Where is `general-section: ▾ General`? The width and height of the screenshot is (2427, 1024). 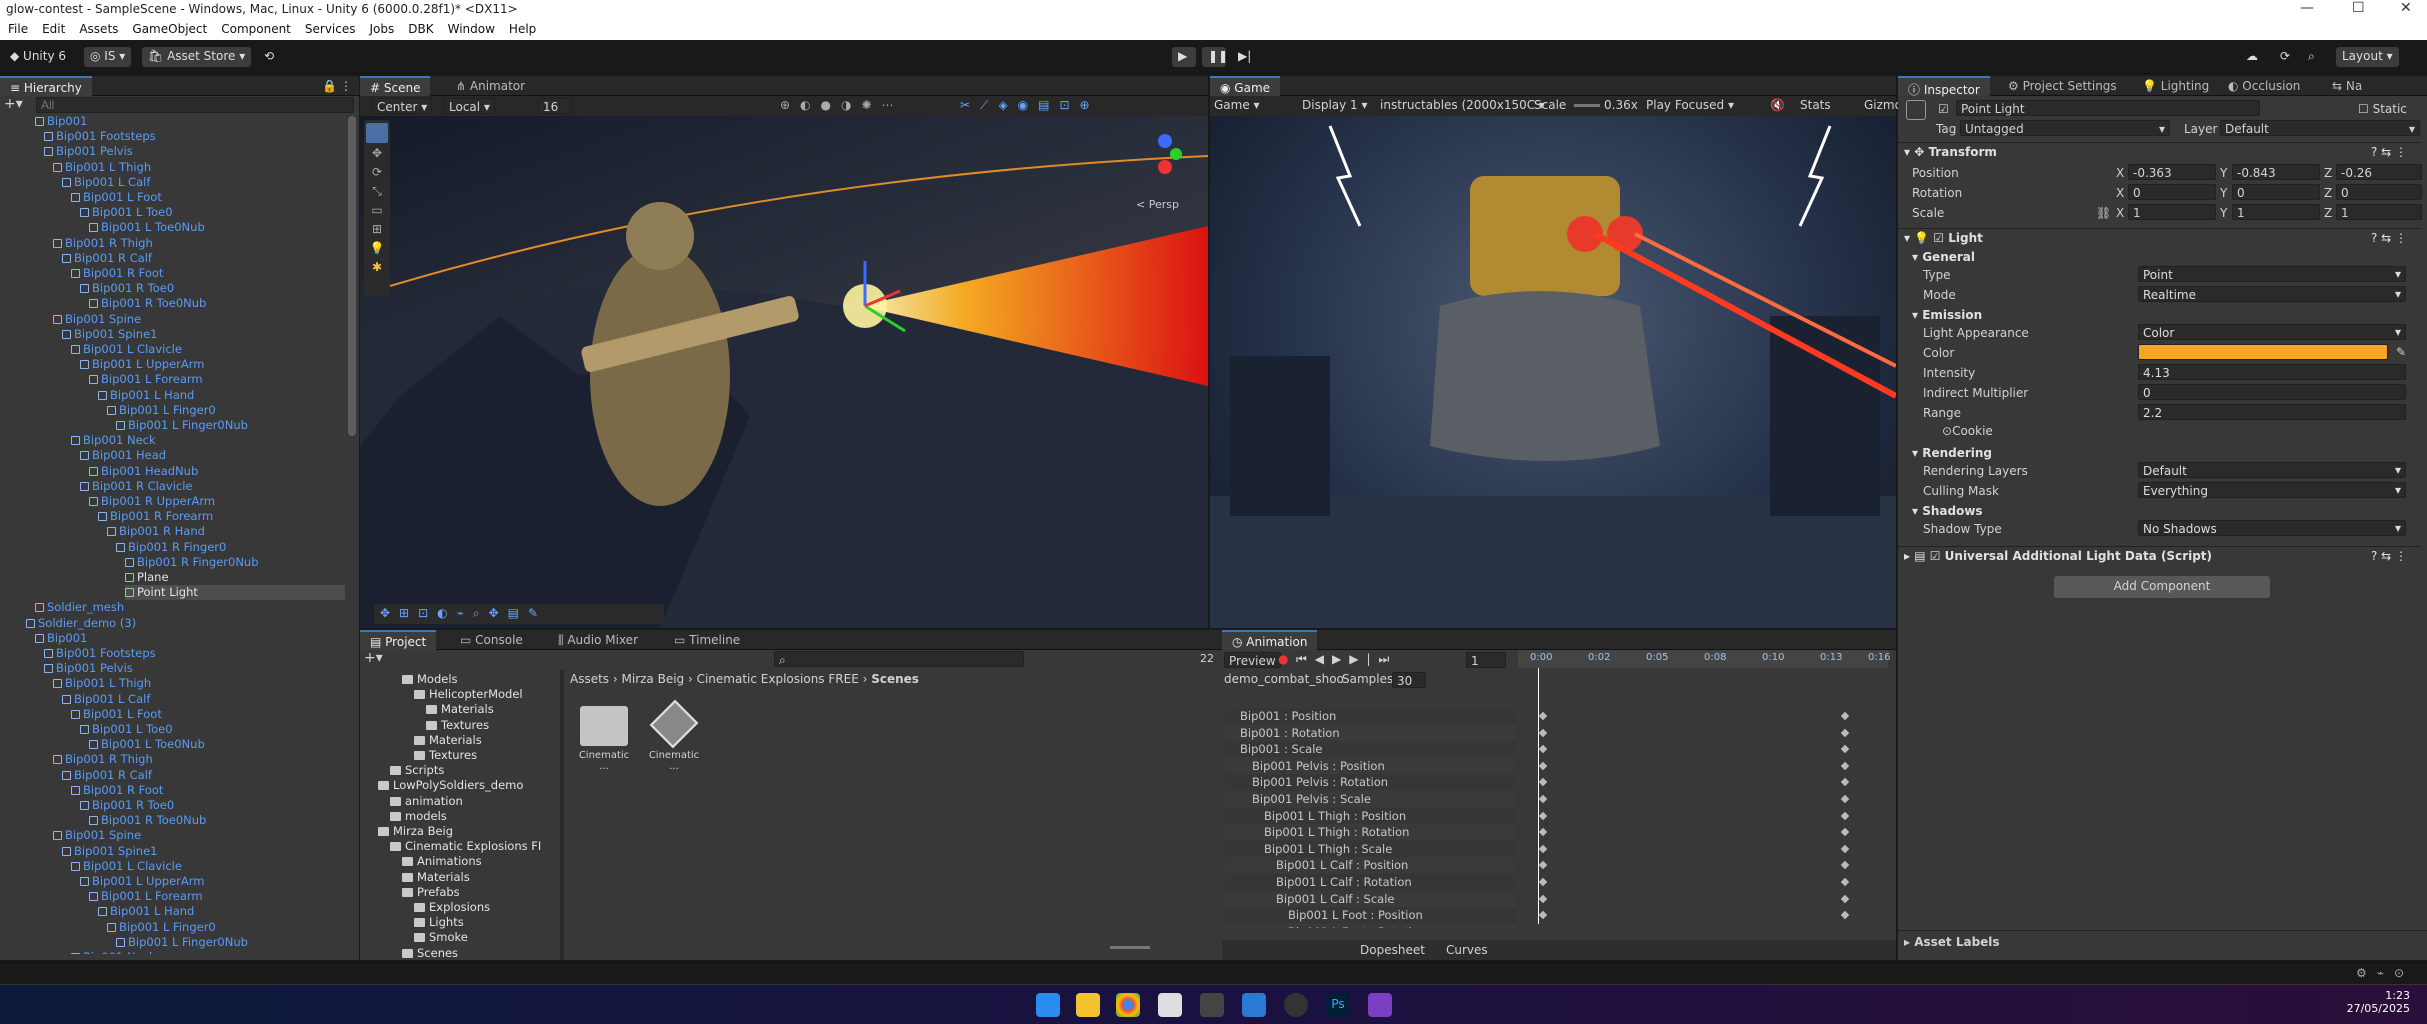 general-section: ▾ General is located at coordinates (2159, 258).